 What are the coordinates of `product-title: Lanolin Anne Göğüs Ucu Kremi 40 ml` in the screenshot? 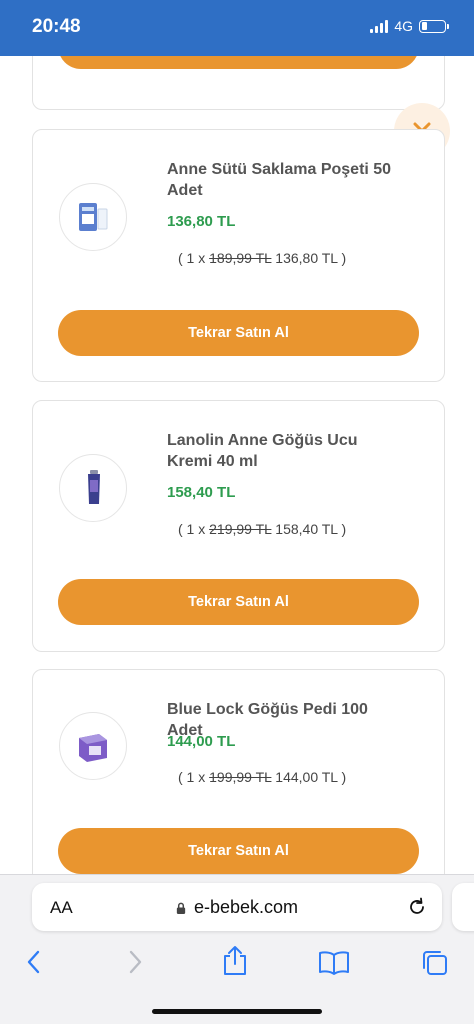 It's located at (262, 451).